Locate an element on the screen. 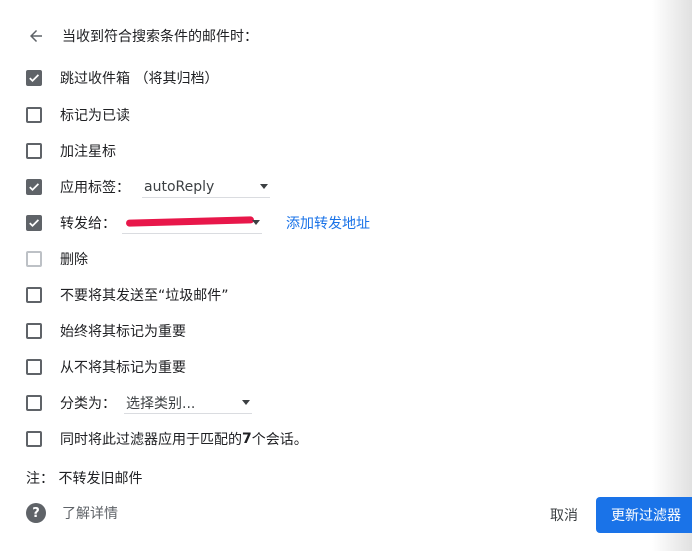  help-icon: ? is located at coordinates (36, 513).